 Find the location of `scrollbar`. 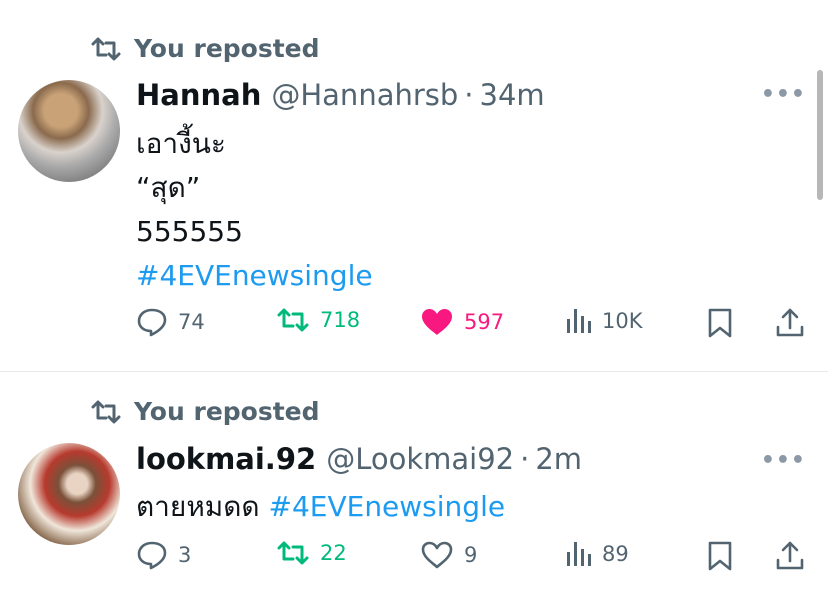

scrollbar is located at coordinates (820, 135).